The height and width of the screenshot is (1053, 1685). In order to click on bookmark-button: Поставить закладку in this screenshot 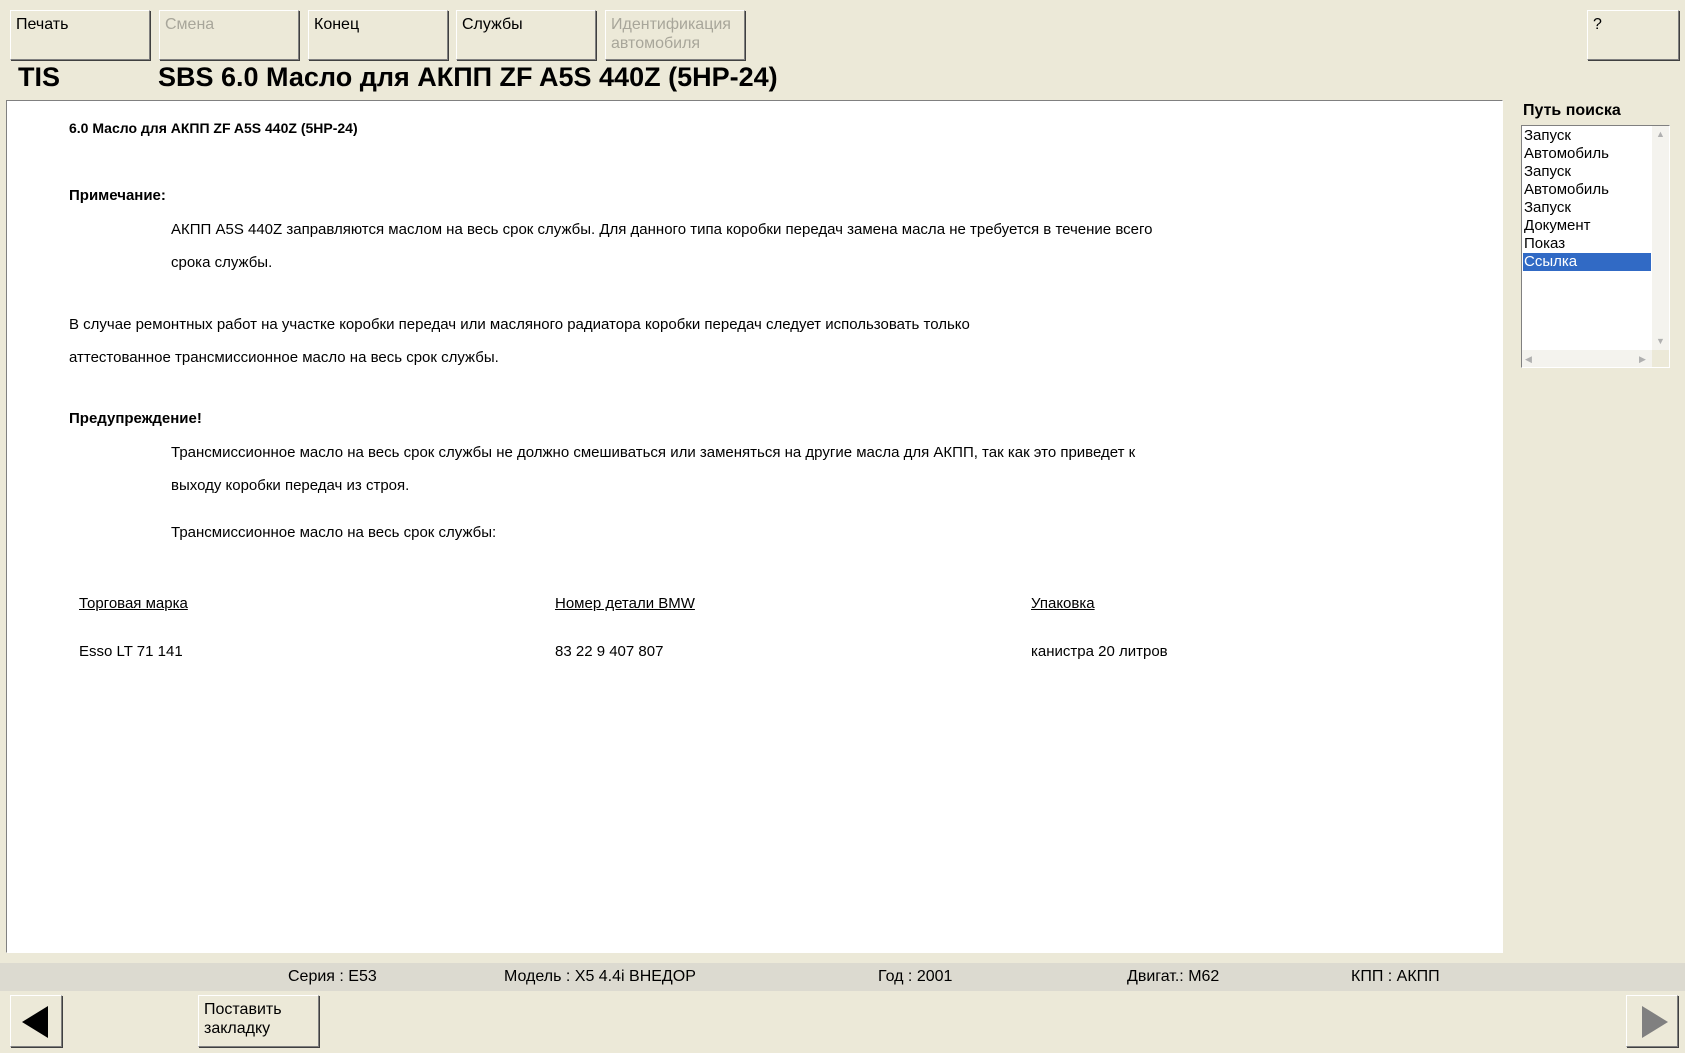, I will do `click(258, 1021)`.